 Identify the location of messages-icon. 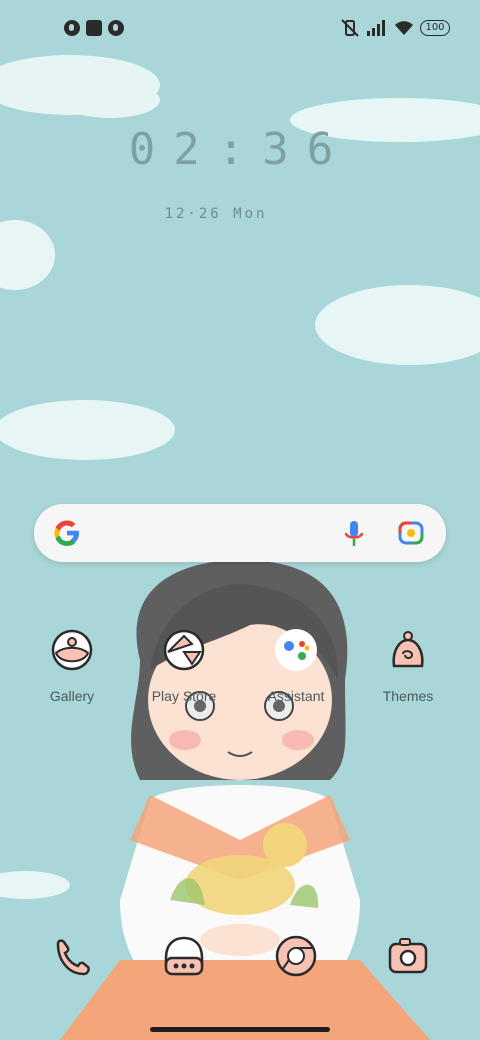
(184, 956).